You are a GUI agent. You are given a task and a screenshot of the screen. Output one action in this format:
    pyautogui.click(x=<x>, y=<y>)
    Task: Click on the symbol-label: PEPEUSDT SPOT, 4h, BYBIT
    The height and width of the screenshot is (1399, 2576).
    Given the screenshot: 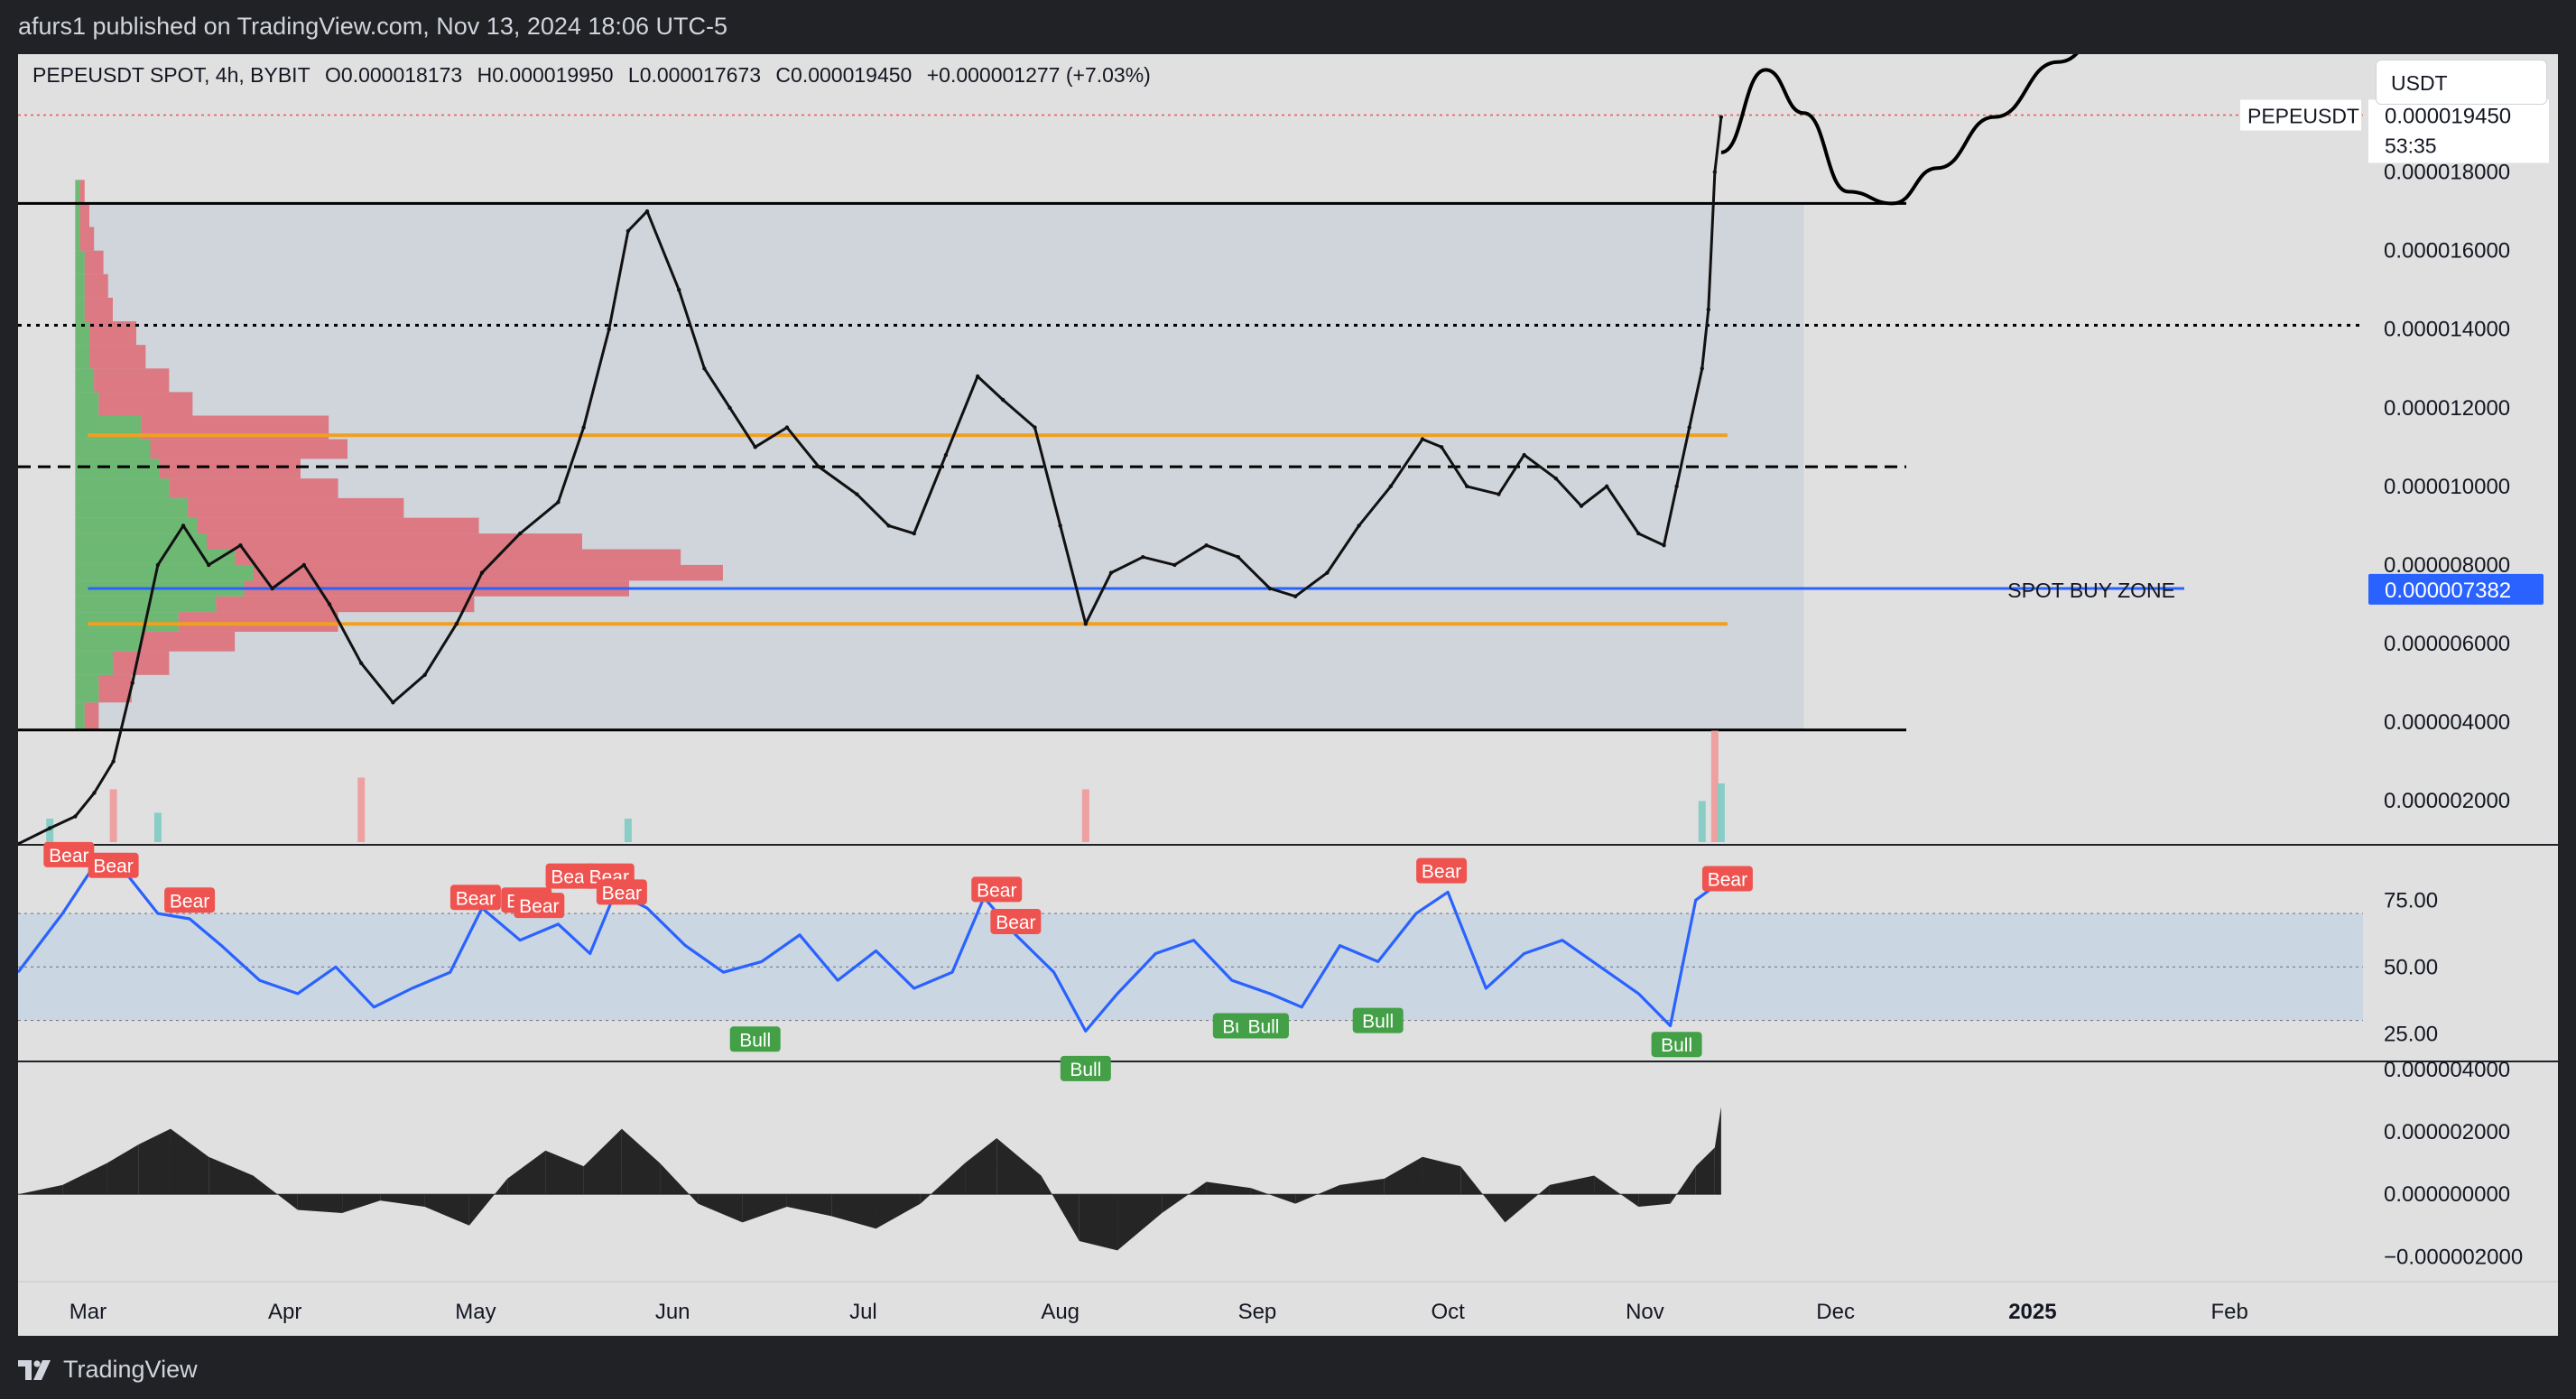 What is the action you would take?
    pyautogui.click(x=171, y=75)
    